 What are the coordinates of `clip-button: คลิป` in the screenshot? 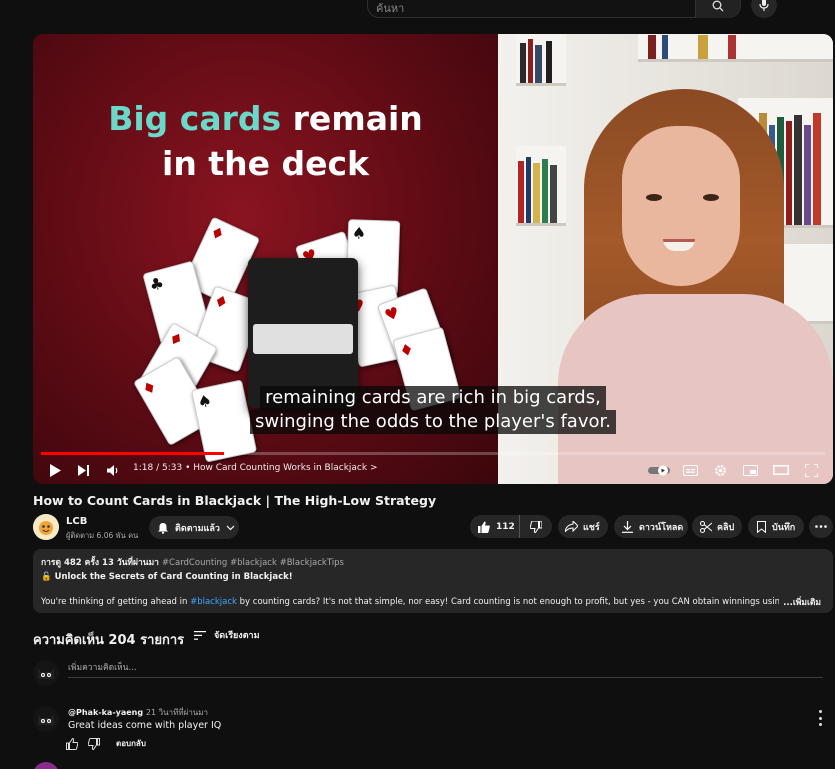 It's located at (717, 526).